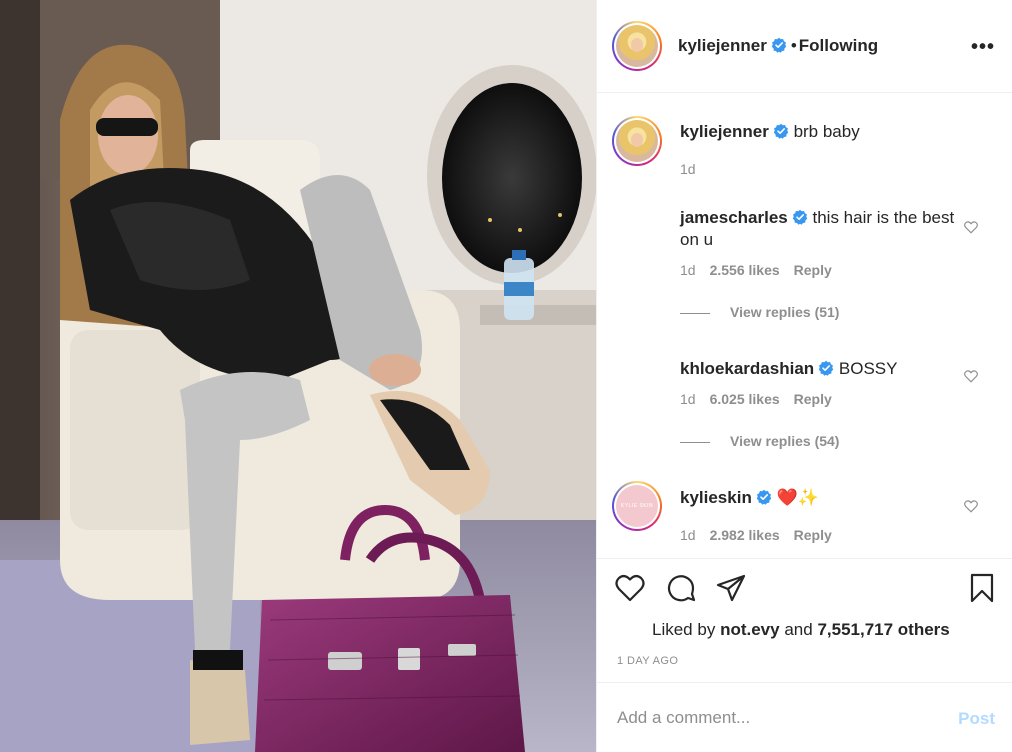 This screenshot has height=752, width=1012. Describe the element at coordinates (745, 535) in the screenshot. I see `comment-likes: 2.982 likes` at that location.